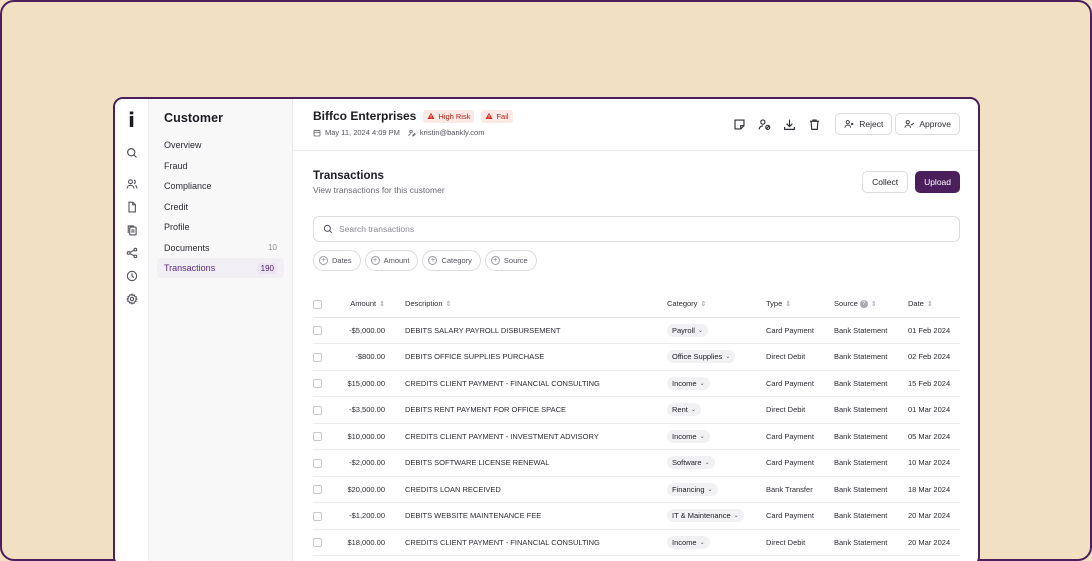 The width and height of the screenshot is (1092, 561). I want to click on nav-item-overview: Overview, so click(220, 145).